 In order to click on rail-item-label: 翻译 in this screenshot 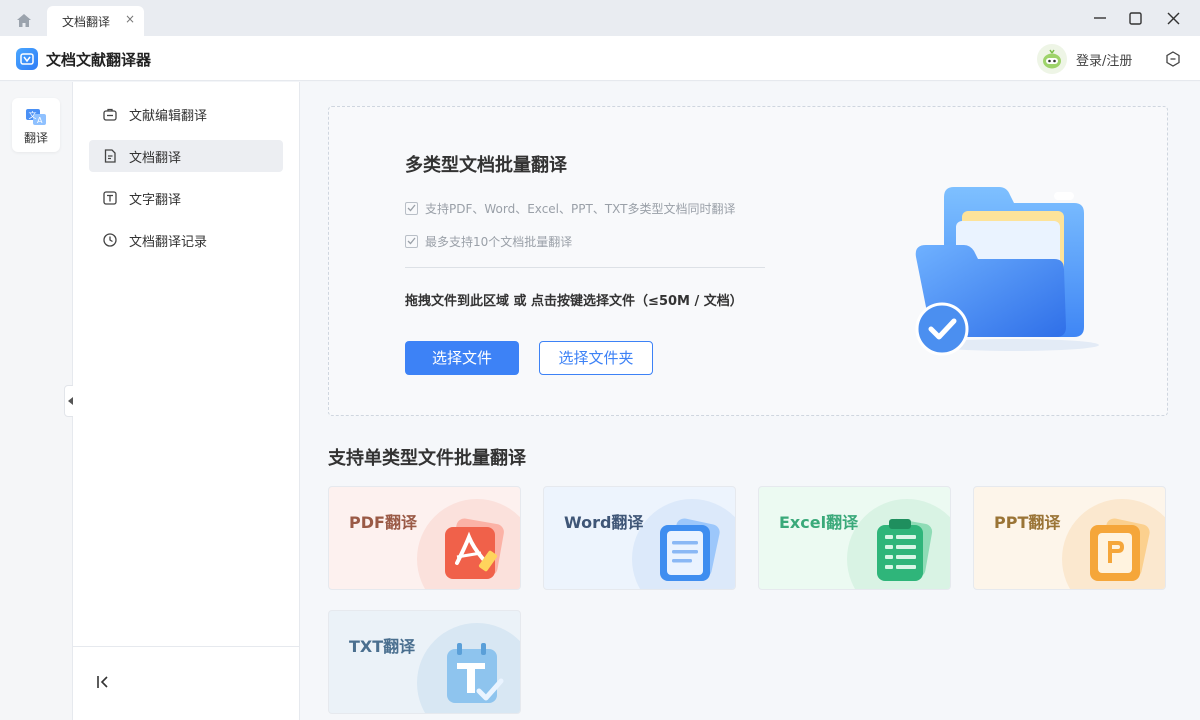, I will do `click(35, 138)`.